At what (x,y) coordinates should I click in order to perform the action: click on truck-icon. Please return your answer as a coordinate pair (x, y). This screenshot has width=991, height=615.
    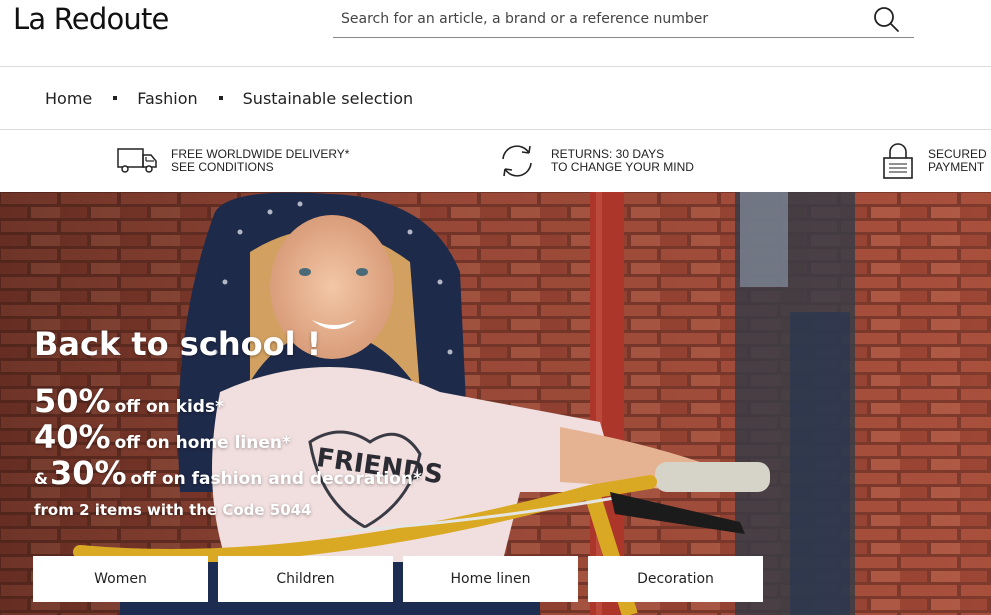
    Looking at the image, I should click on (137, 160).